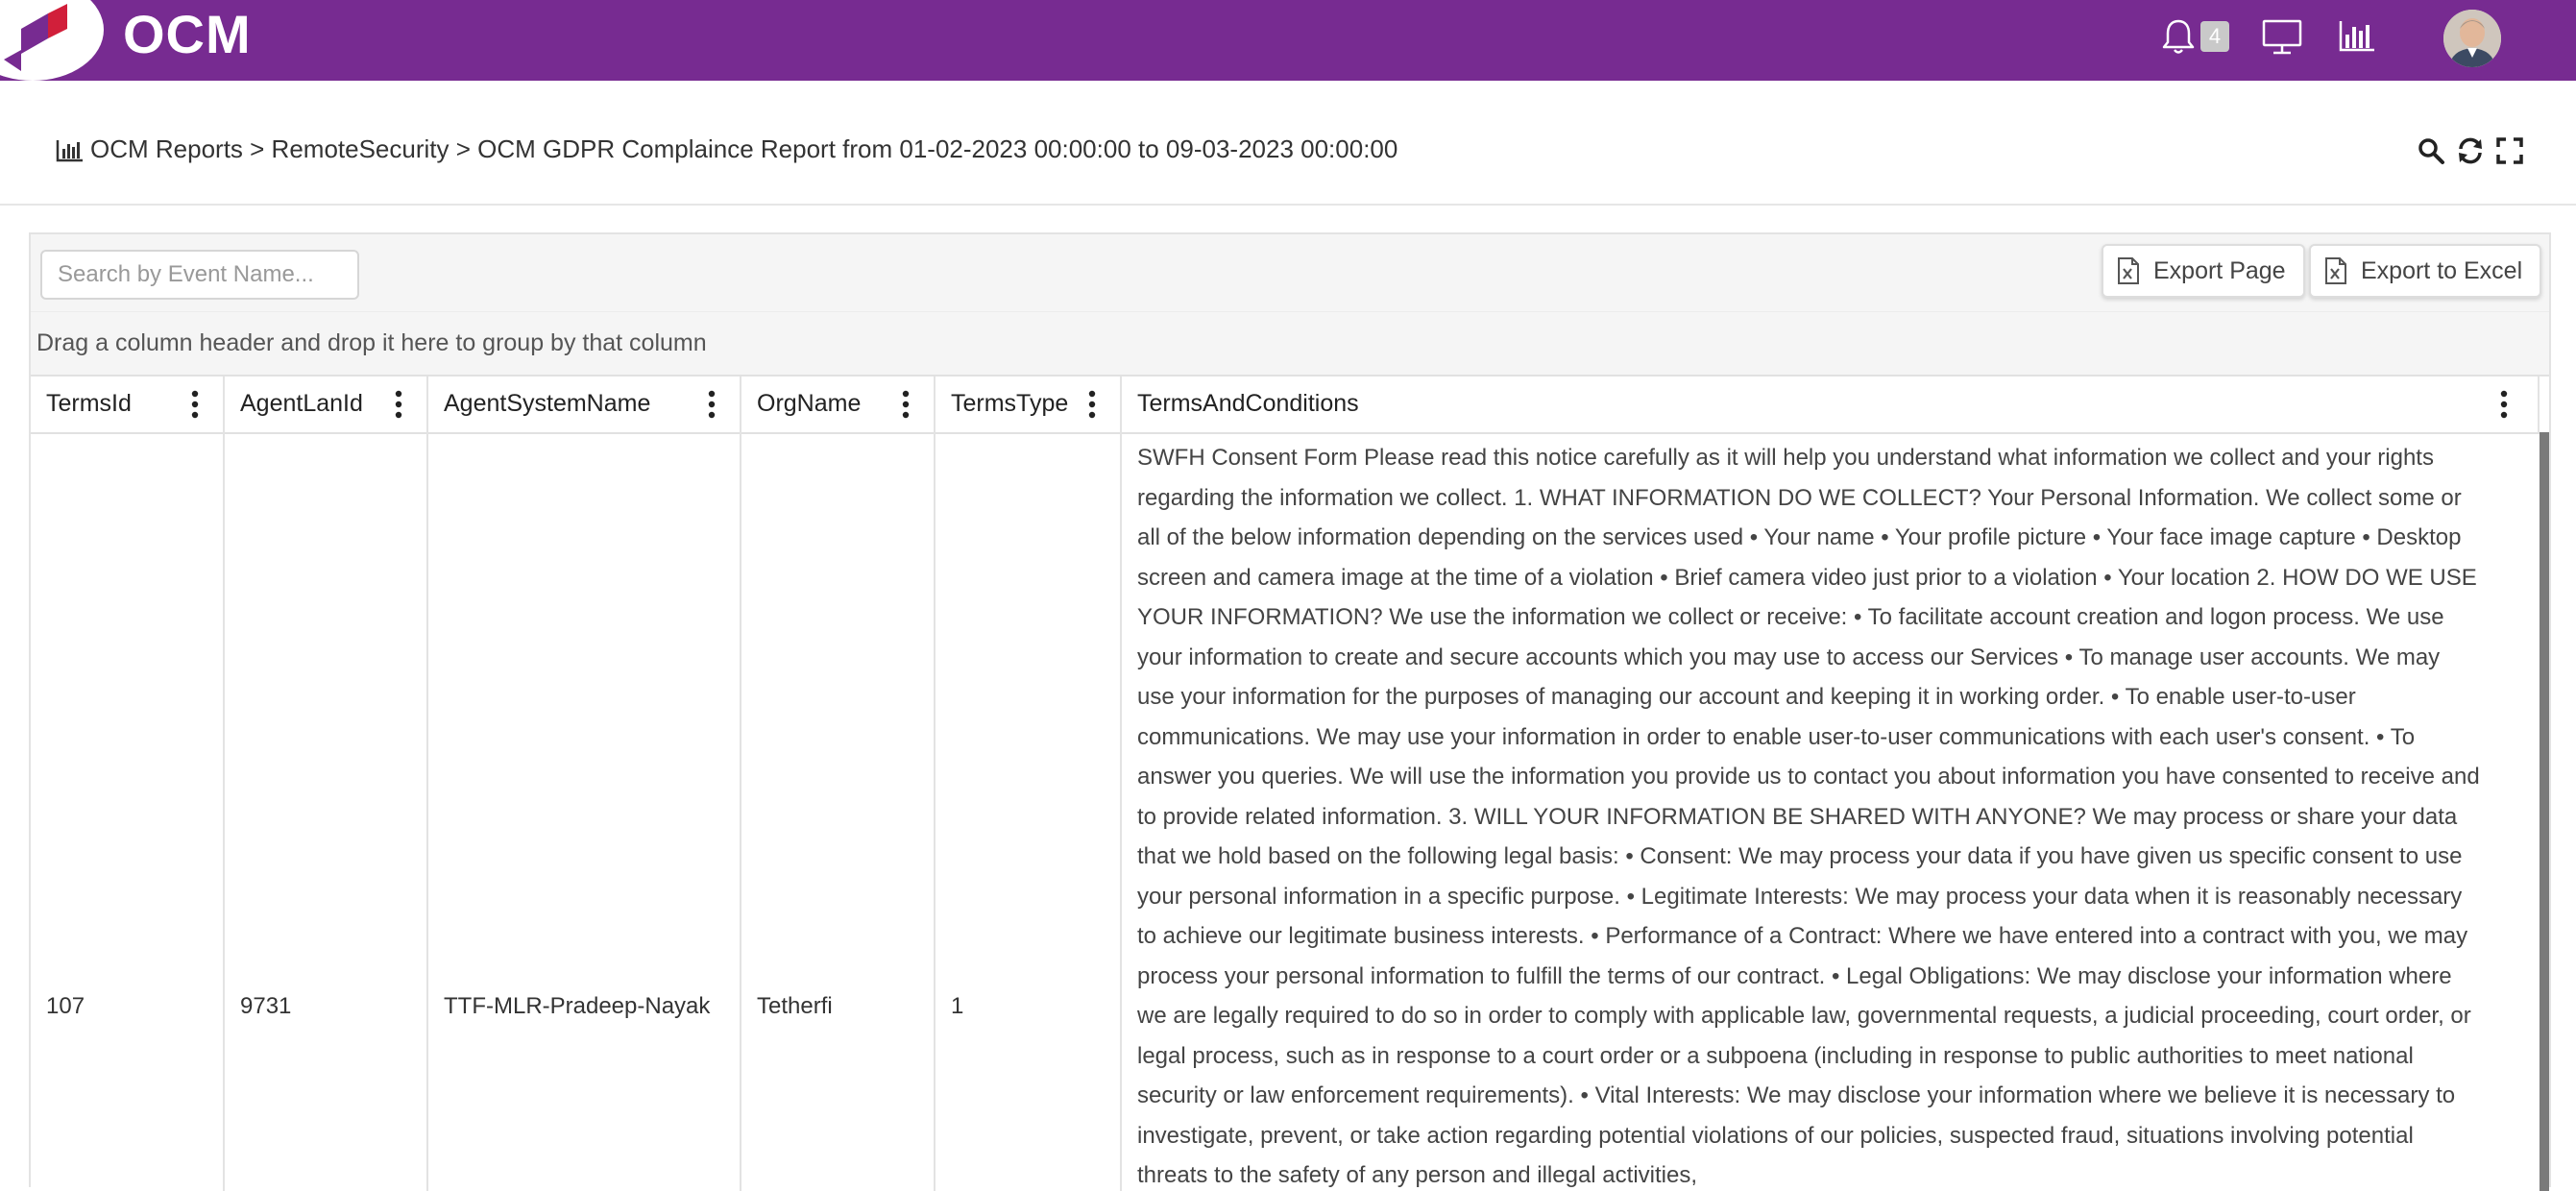 Image resolution: width=2576 pixels, height=1191 pixels. What do you see at coordinates (1290, 272) in the screenshot?
I see `grid-toolbar: Export Page Export to Excel` at bounding box center [1290, 272].